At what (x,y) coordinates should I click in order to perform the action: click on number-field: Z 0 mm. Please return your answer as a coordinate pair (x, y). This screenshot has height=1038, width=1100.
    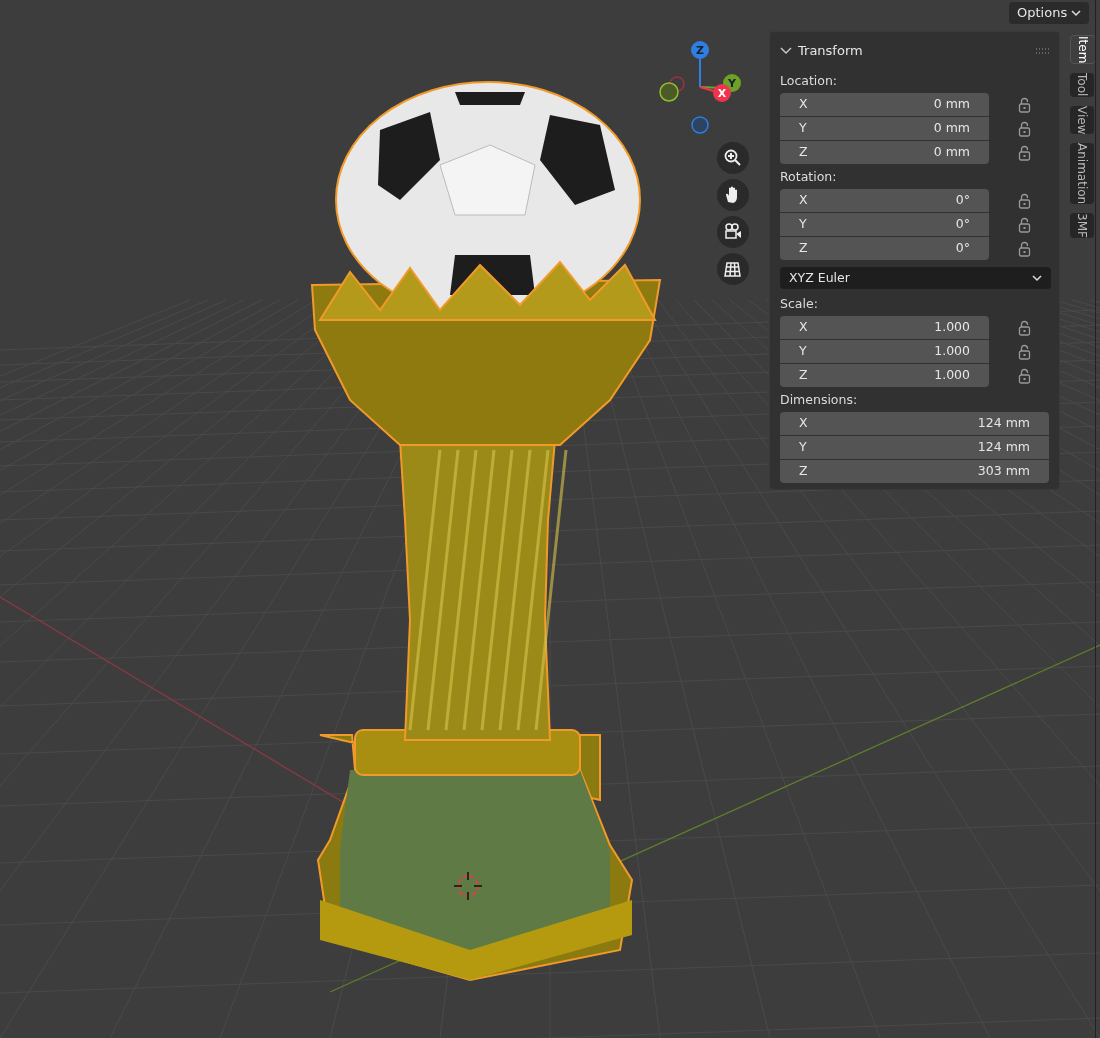
    Looking at the image, I should click on (884, 152).